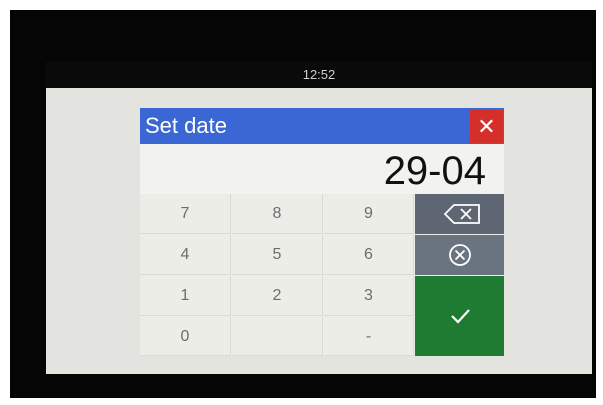 The height and width of the screenshot is (405, 603). I want to click on key-3: 3, so click(369, 296).